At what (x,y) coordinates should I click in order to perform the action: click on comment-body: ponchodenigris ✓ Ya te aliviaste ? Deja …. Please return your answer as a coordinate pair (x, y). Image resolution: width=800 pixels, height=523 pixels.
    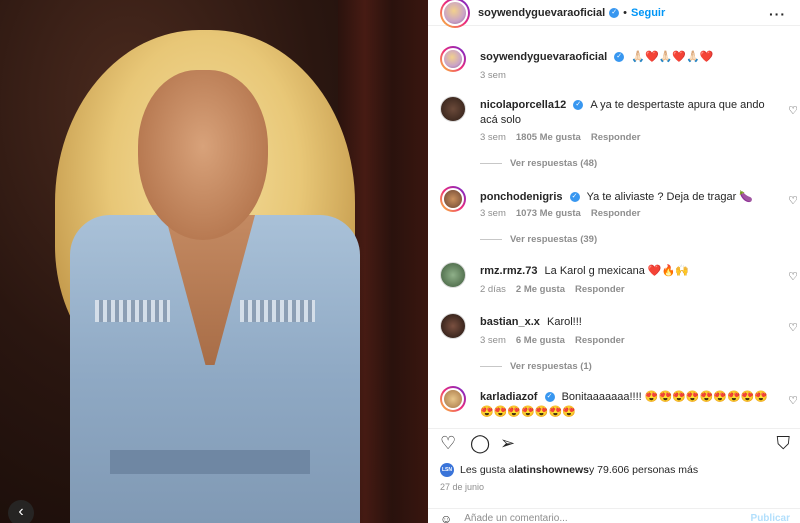
    Looking at the image, I should click on (630, 197).